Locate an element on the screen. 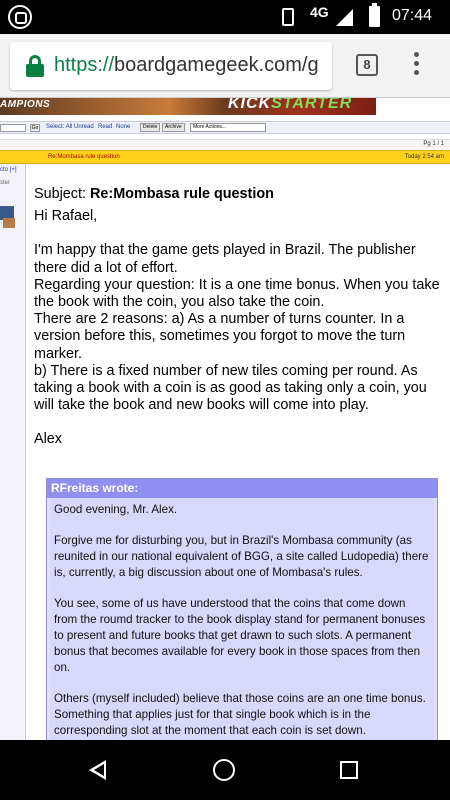 This screenshot has height=800, width=450. browser-toolbar: https://boardgamegeek.com/g 8 is located at coordinates (225, 66).